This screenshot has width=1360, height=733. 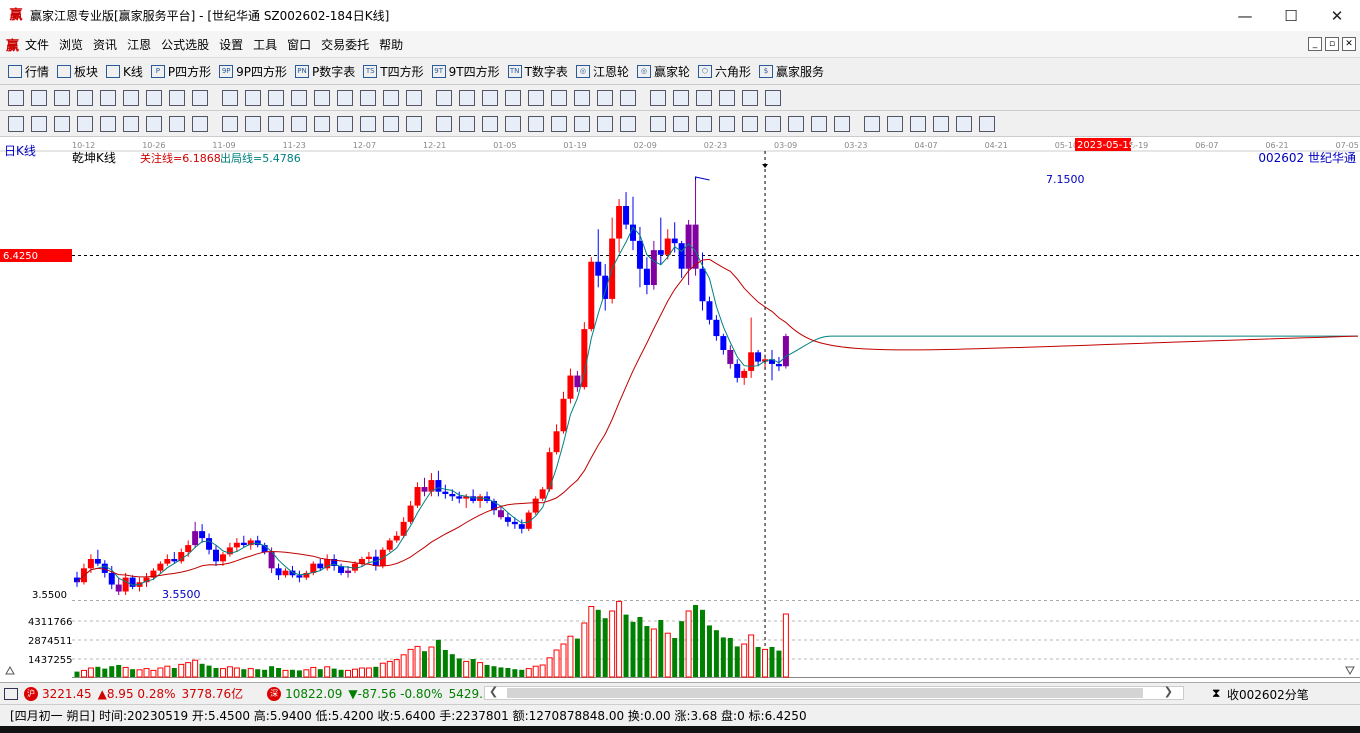 What do you see at coordinates (493, 691) in the screenshot?
I see `scroll-left-icon: ❮` at bounding box center [493, 691].